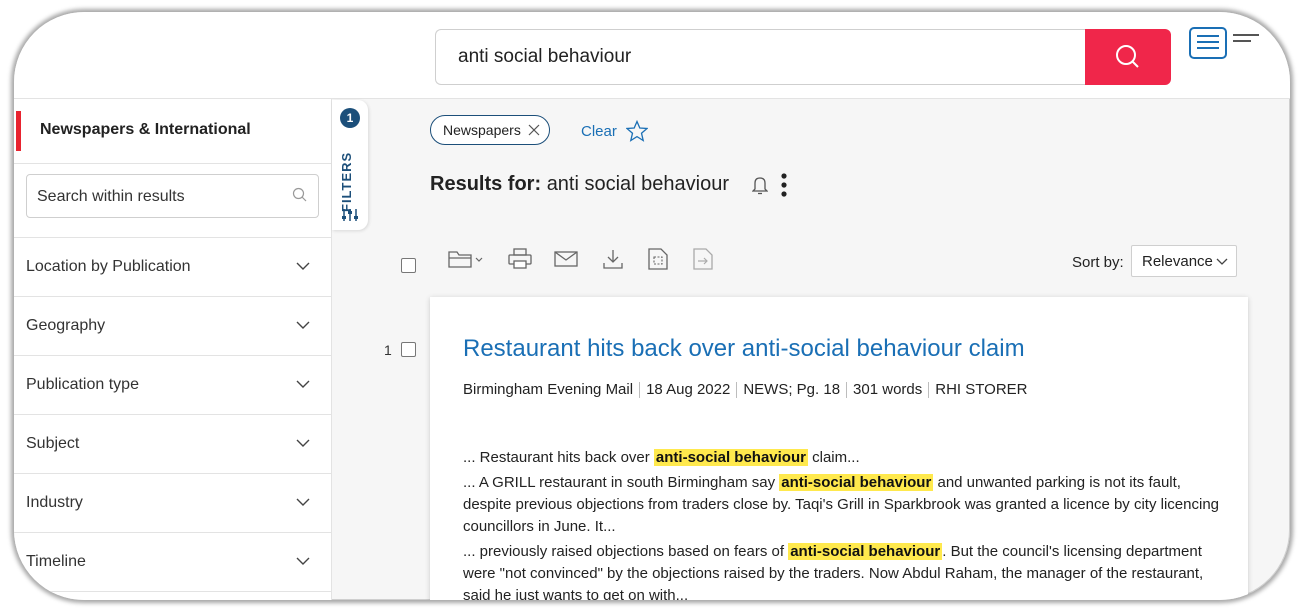 The width and height of the screenshot is (1303, 608). Describe the element at coordinates (53, 443) in the screenshot. I see `facet-label: Subject` at that location.